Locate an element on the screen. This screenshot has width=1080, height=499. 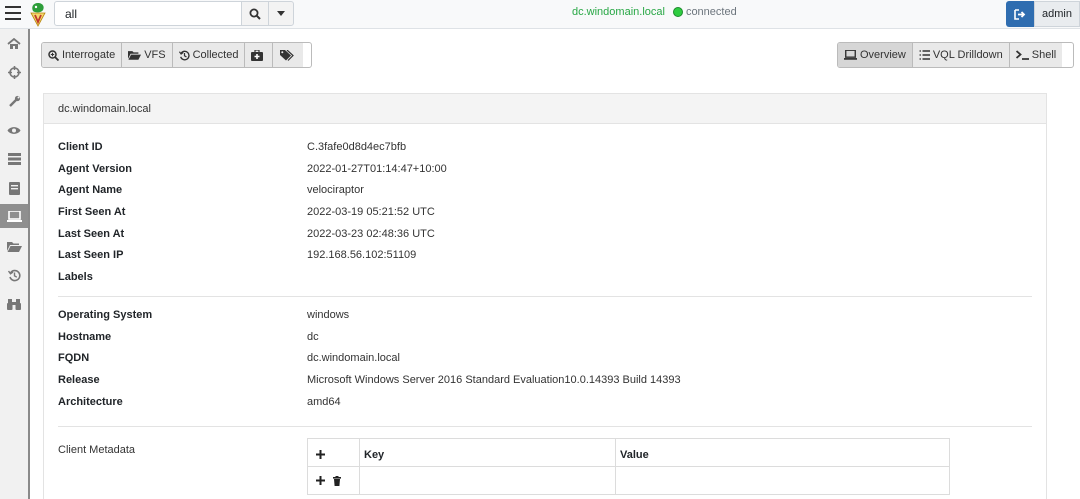
history-icon is located at coordinates (184, 55).